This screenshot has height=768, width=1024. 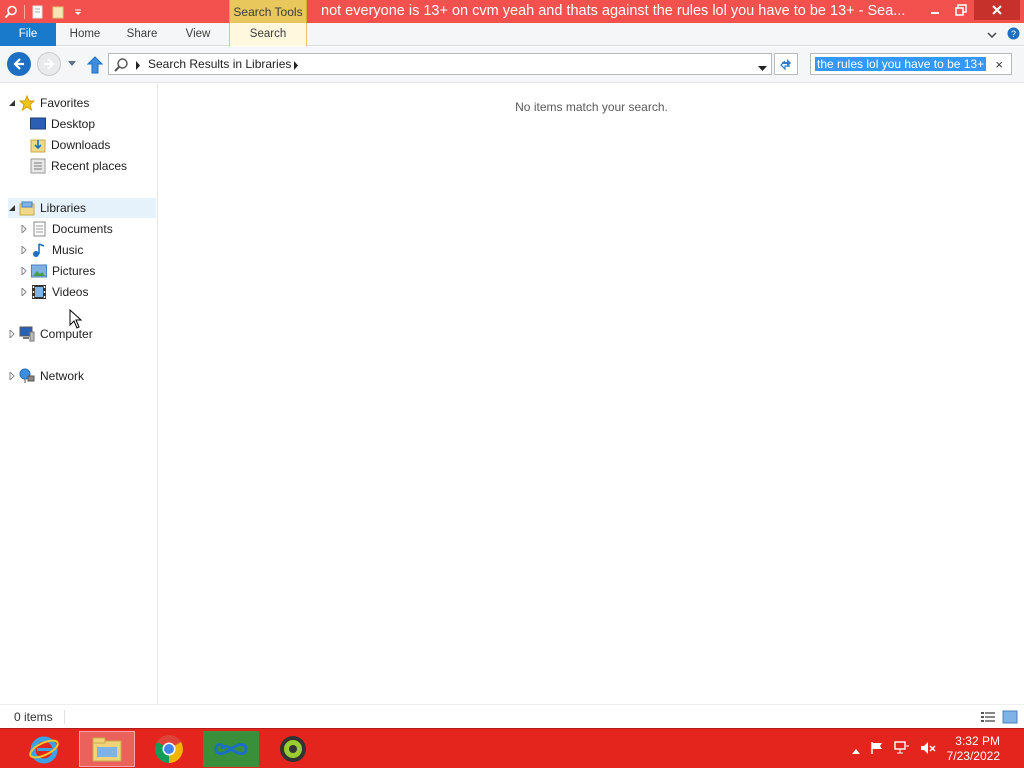 I want to click on tree-music-label: Music, so click(x=68, y=250).